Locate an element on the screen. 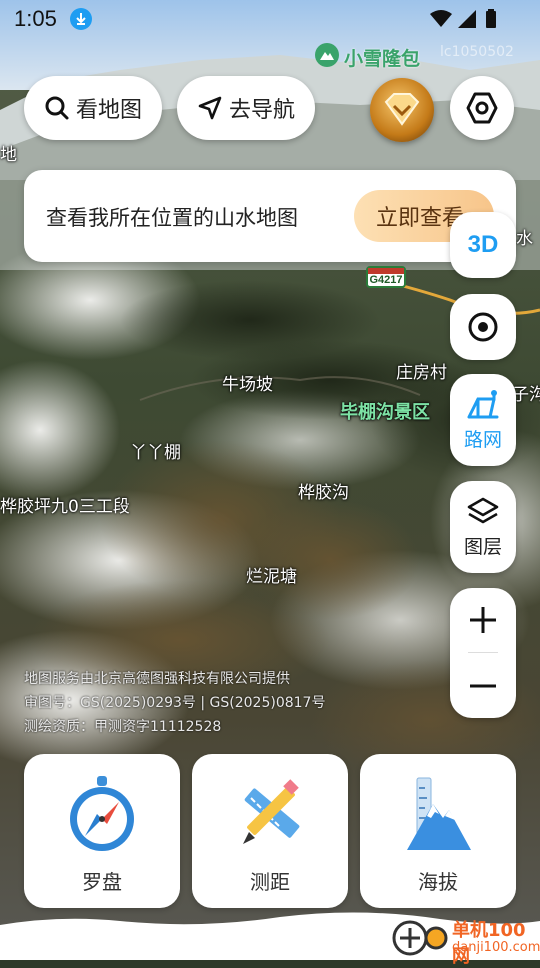  minus-icon is located at coordinates (483, 686).